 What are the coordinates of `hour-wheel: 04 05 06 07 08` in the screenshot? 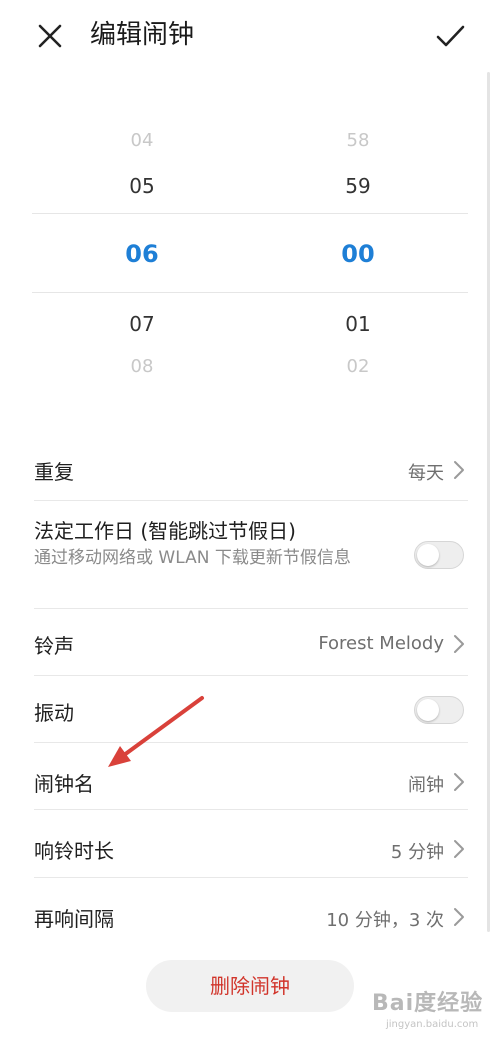 It's located at (142, 255).